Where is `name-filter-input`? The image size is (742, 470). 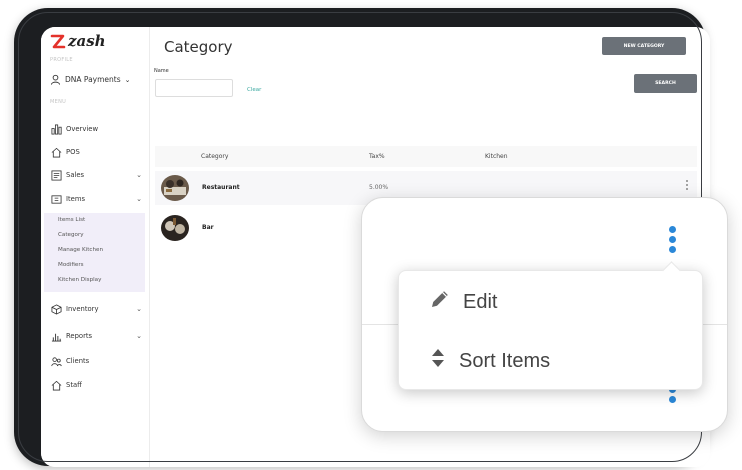 name-filter-input is located at coordinates (194, 88).